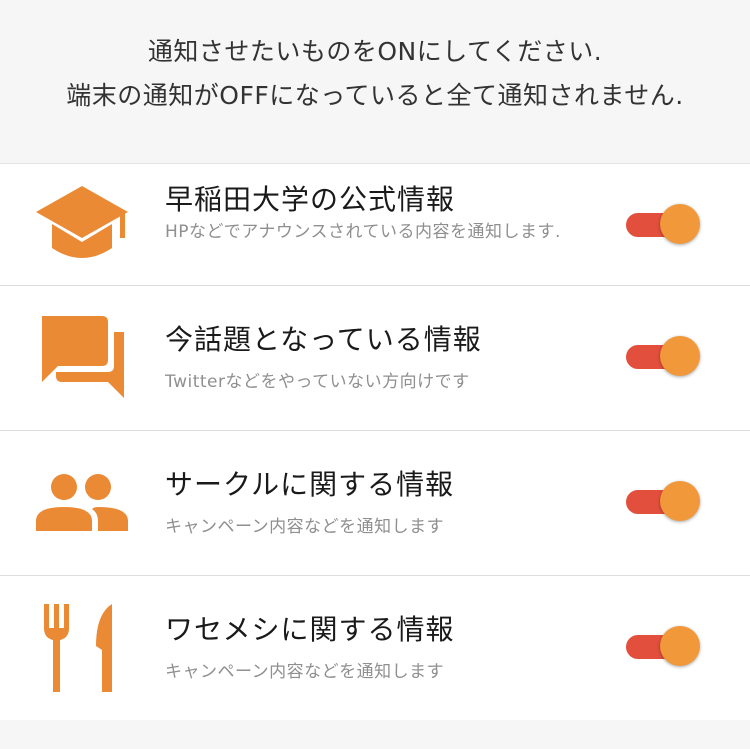 The width and height of the screenshot is (750, 749). I want to click on trending-info-toggle, so click(663, 356).